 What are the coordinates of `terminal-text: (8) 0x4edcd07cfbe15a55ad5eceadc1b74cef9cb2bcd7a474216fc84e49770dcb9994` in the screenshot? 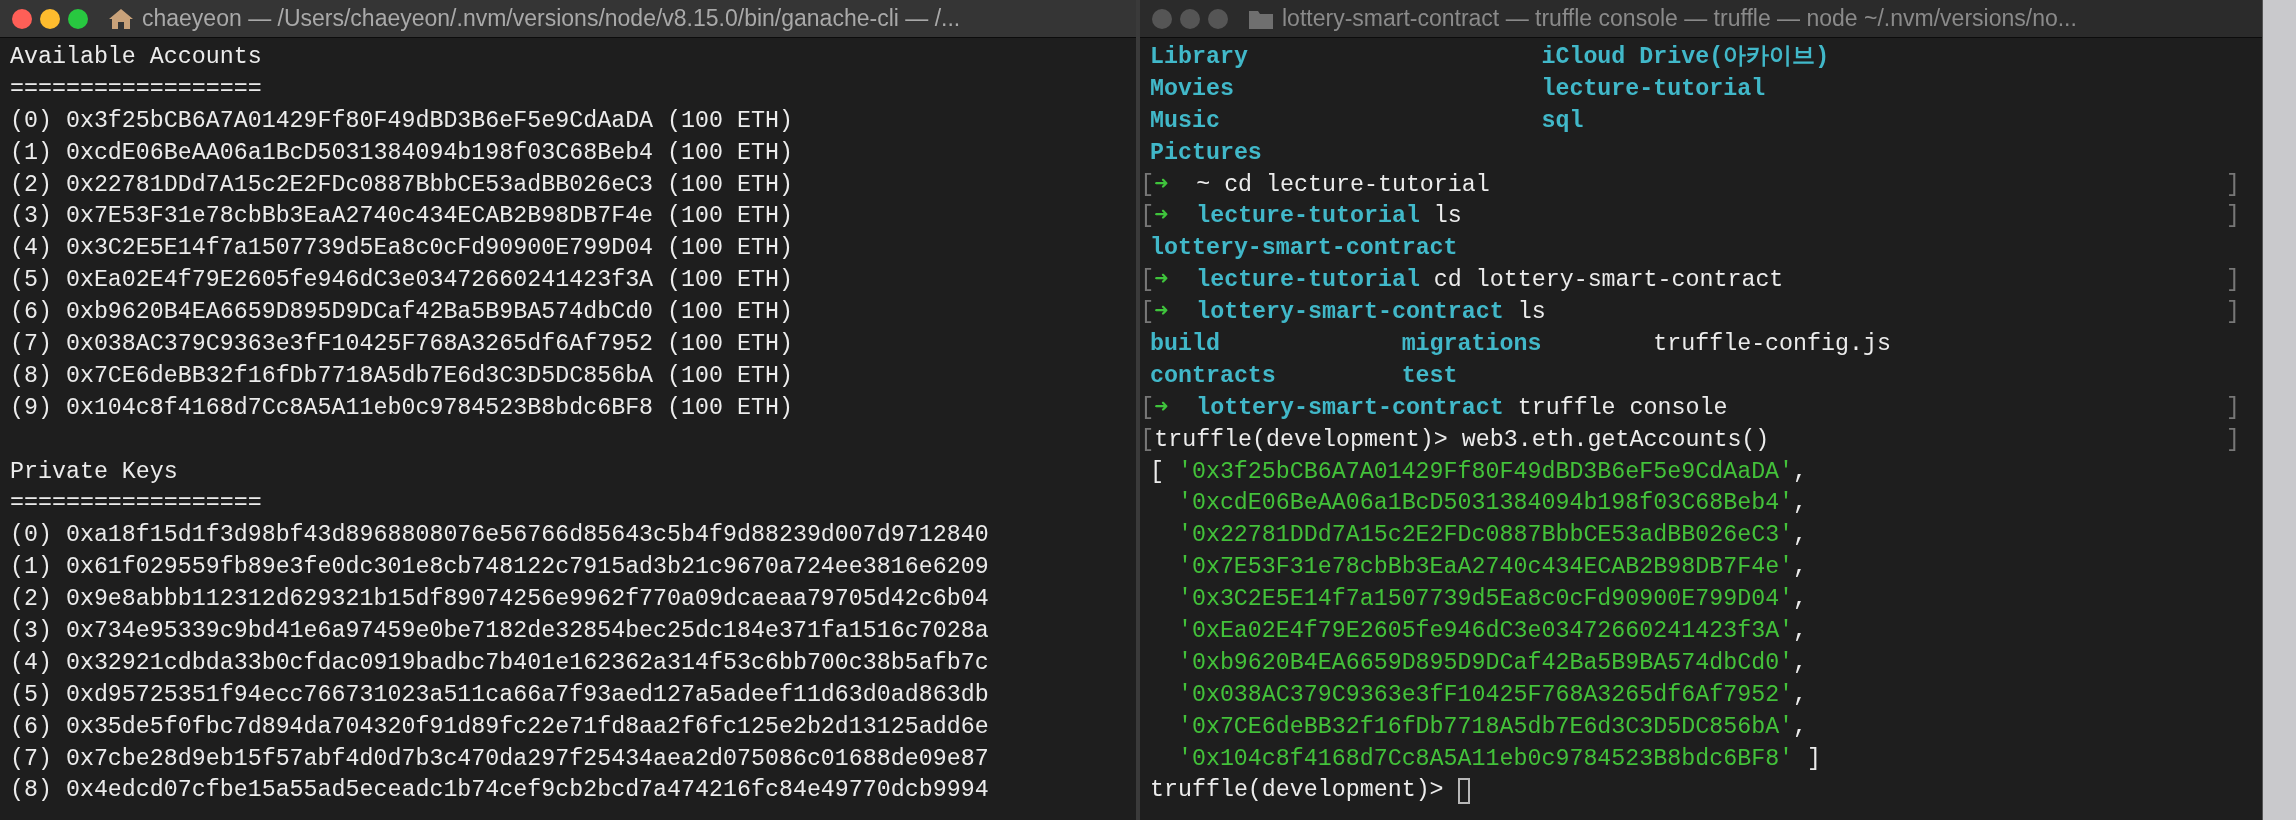 It's located at (499, 791).